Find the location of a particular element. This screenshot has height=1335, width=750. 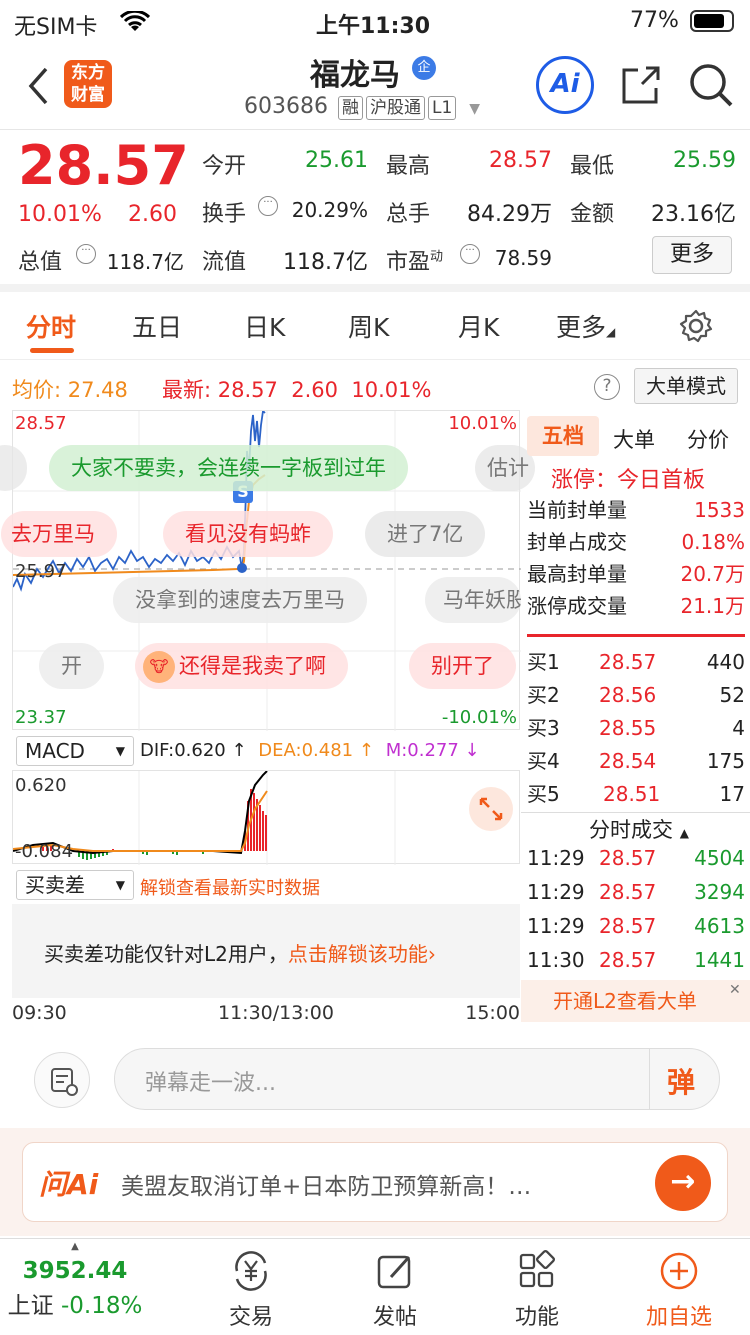

macd-header: MACD ▼ DIF:0.620 ↑ DEA:0.481 ↑ M:0.277 ↓ is located at coordinates (266, 751).